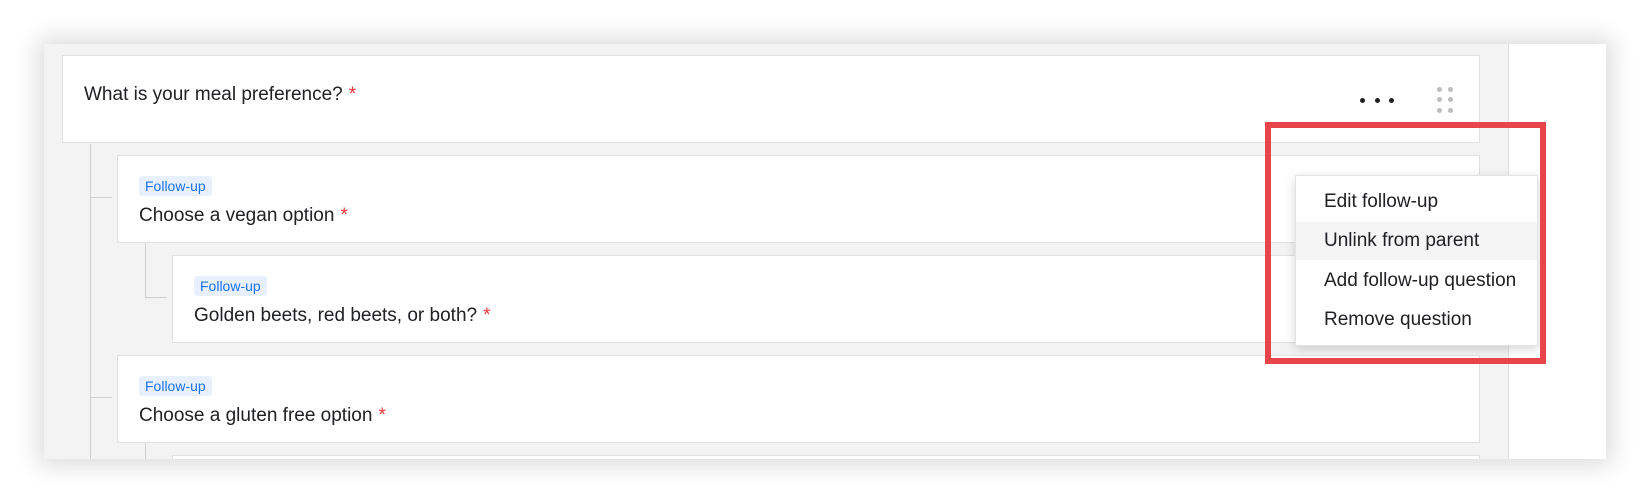 This screenshot has height=504, width=1649. What do you see at coordinates (213, 94) in the screenshot?
I see `question-text: What is your meal preference?` at bounding box center [213, 94].